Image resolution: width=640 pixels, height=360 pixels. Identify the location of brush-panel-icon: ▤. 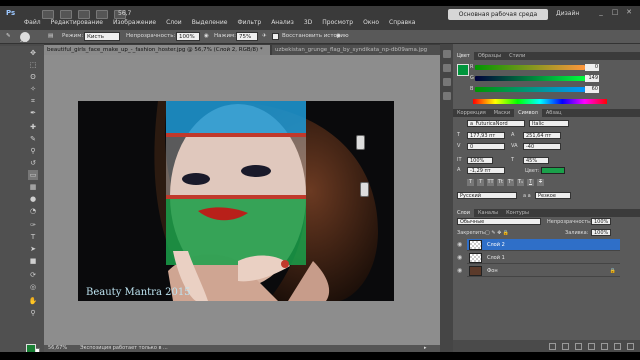
(50, 36).